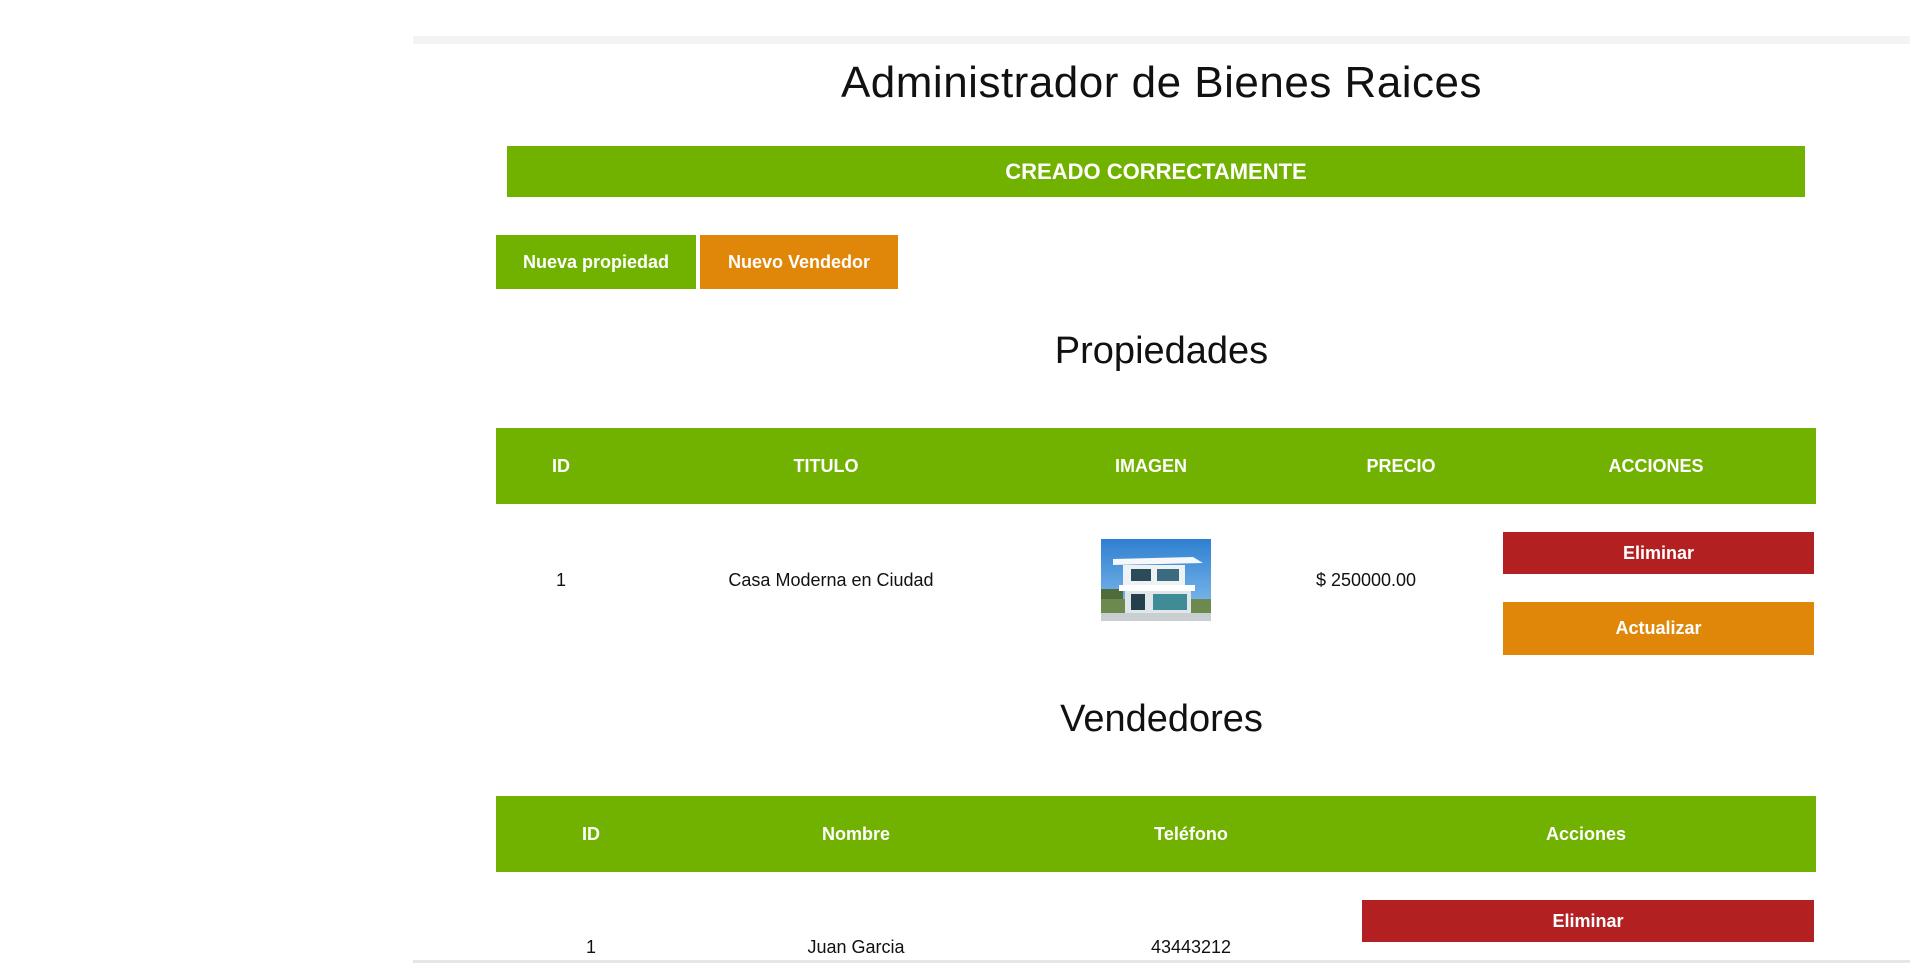 The height and width of the screenshot is (966, 1910). Describe the element at coordinates (855, 833) in the screenshot. I see `column-header-nombre: Nombre` at that location.